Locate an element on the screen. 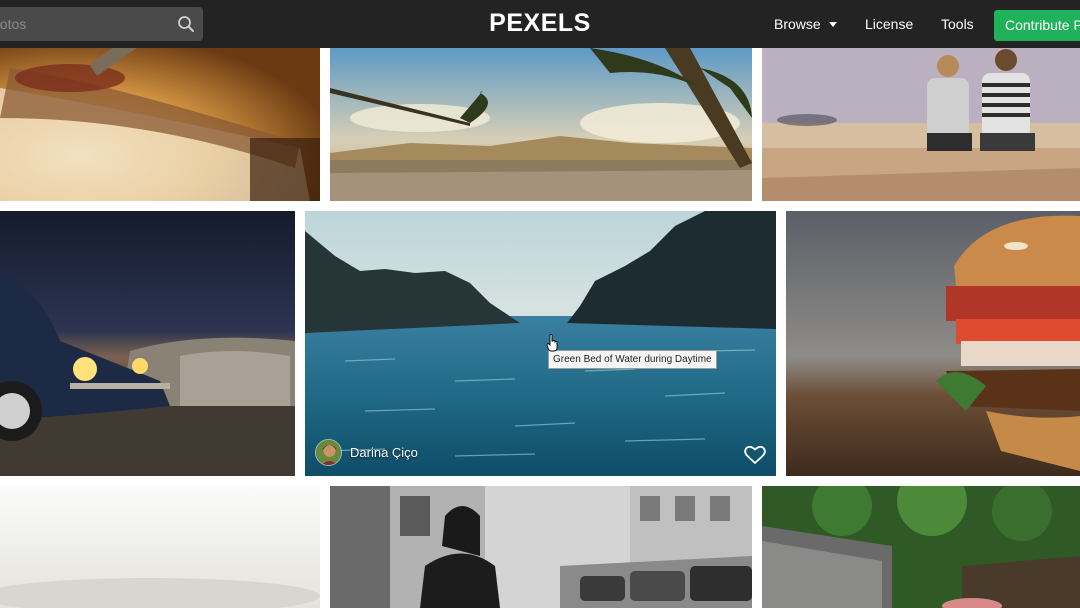 The image size is (1080, 608). nav-browse-label: Browse is located at coordinates (797, 24).